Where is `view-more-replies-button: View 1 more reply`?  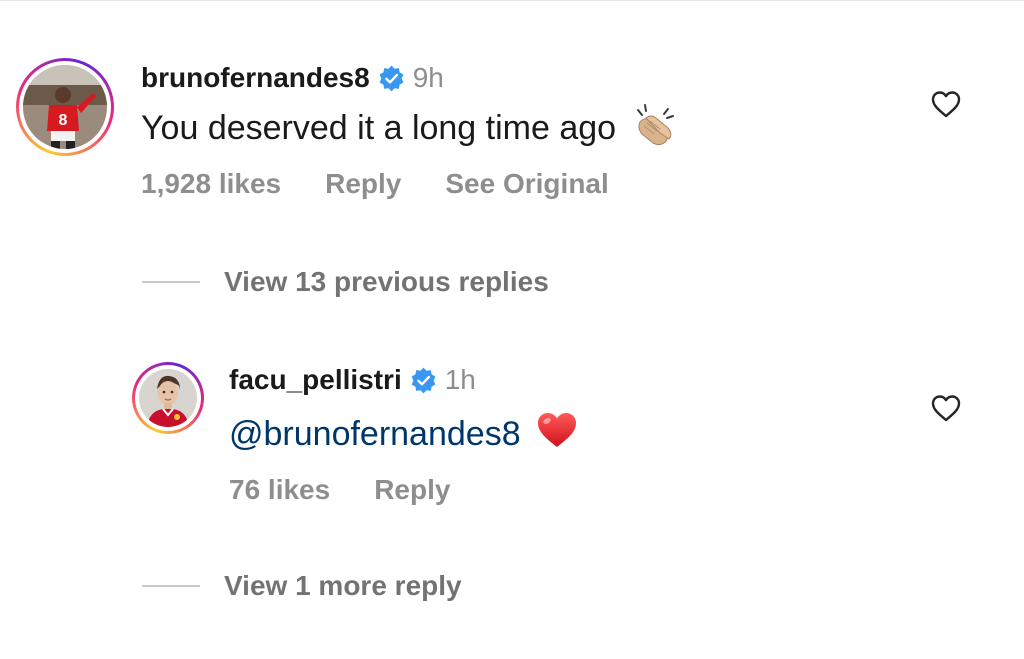
view-more-replies-button: View 1 more reply is located at coordinates (302, 586).